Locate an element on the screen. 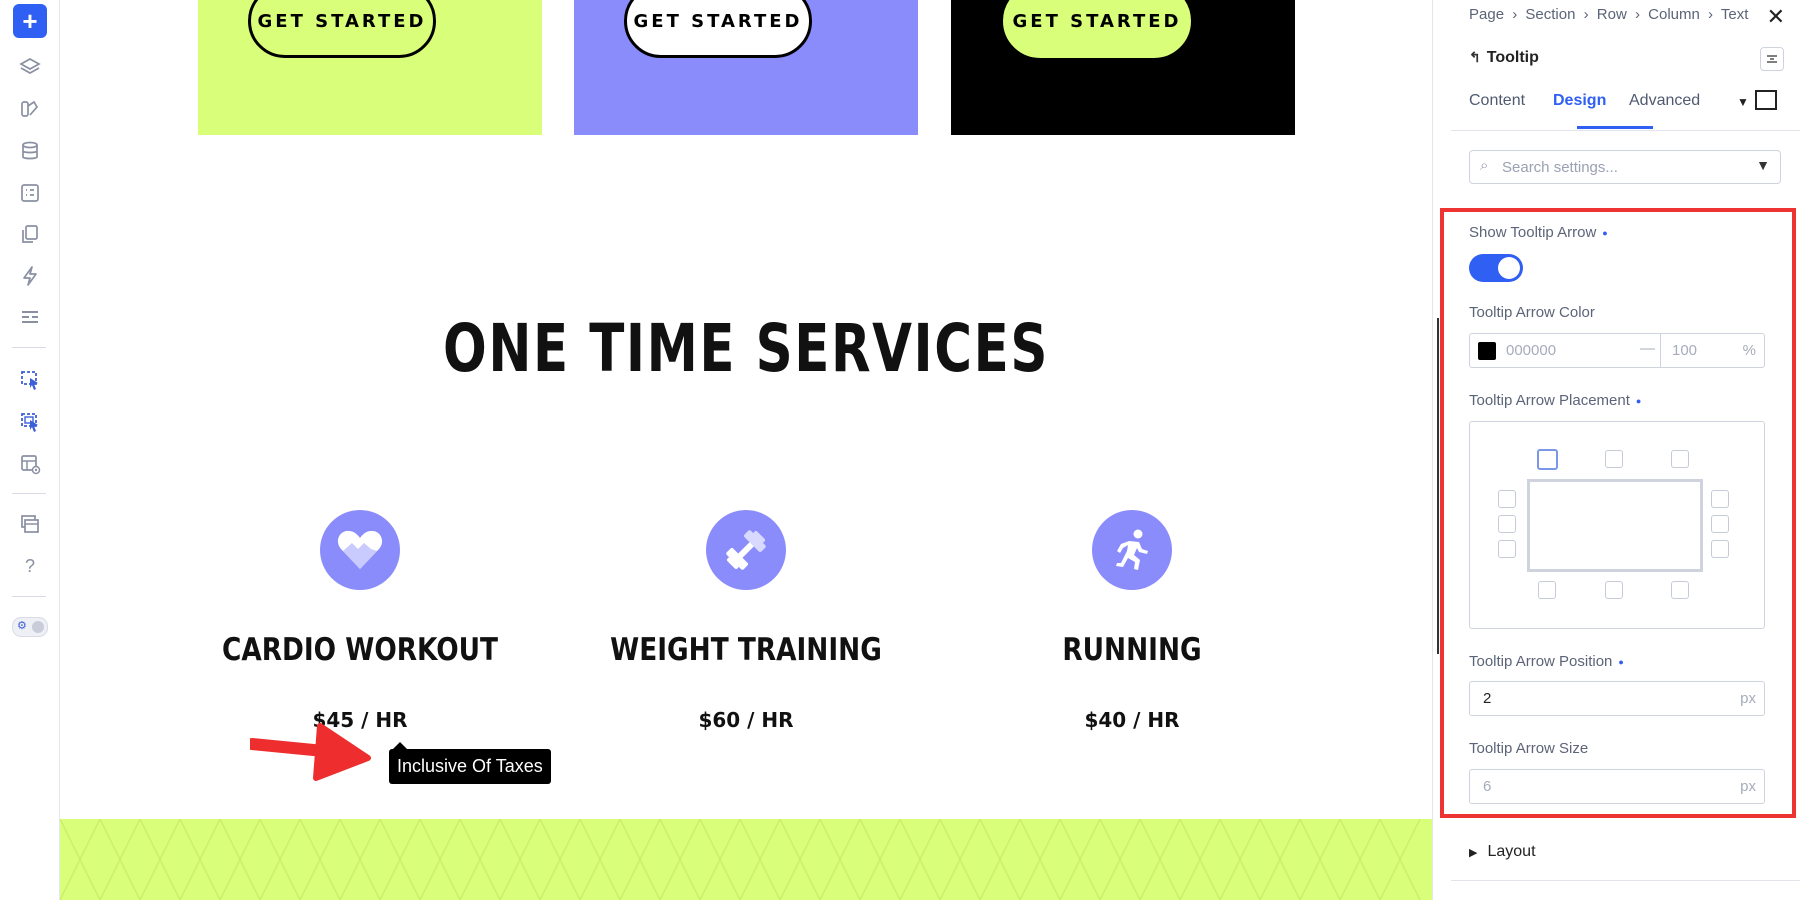  left-toolbar: + ? ⚙ is located at coordinates (30, 450).